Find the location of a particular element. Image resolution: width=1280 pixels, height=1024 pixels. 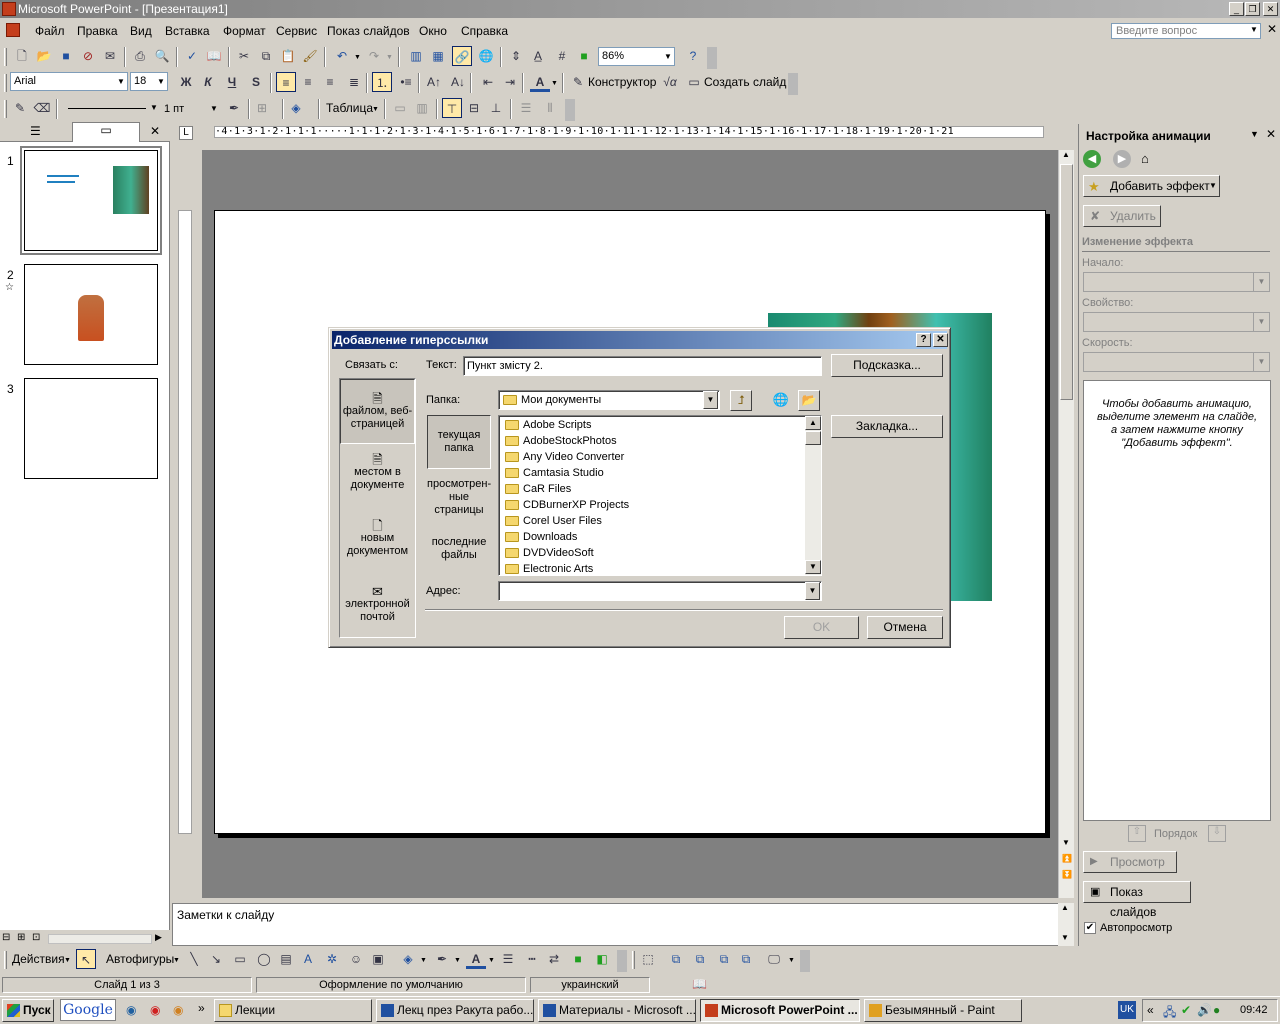

merge-cells-icon: ▭ is located at coordinates (400, 108).